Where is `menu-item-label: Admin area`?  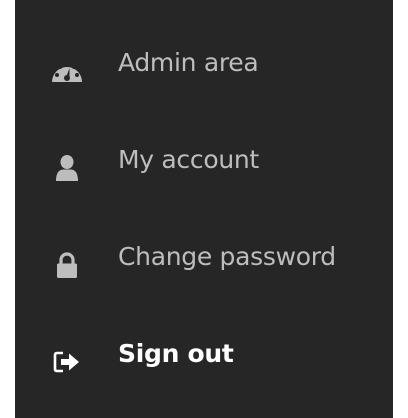 menu-item-label: Admin area is located at coordinates (188, 62).